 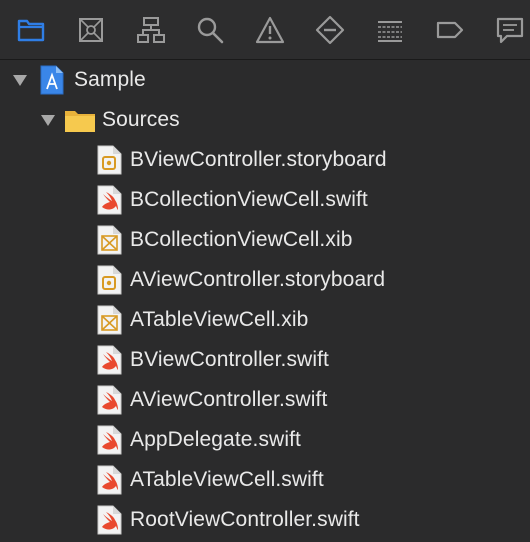 I want to click on group-label: Sources, so click(x=141, y=119).